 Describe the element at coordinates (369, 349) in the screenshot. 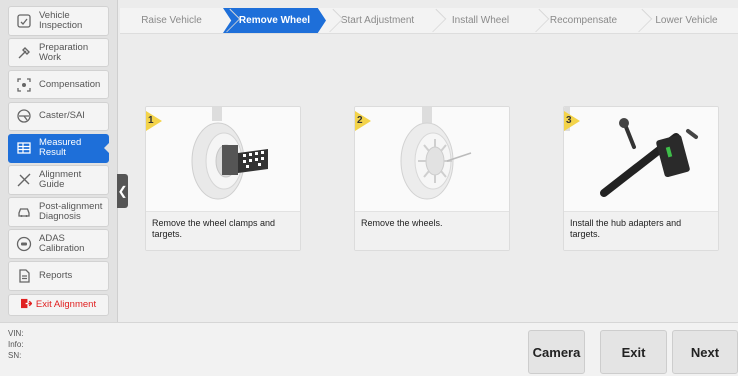

I see `bottom-bar: VIN: Info: SN: Camera Exit Next` at that location.